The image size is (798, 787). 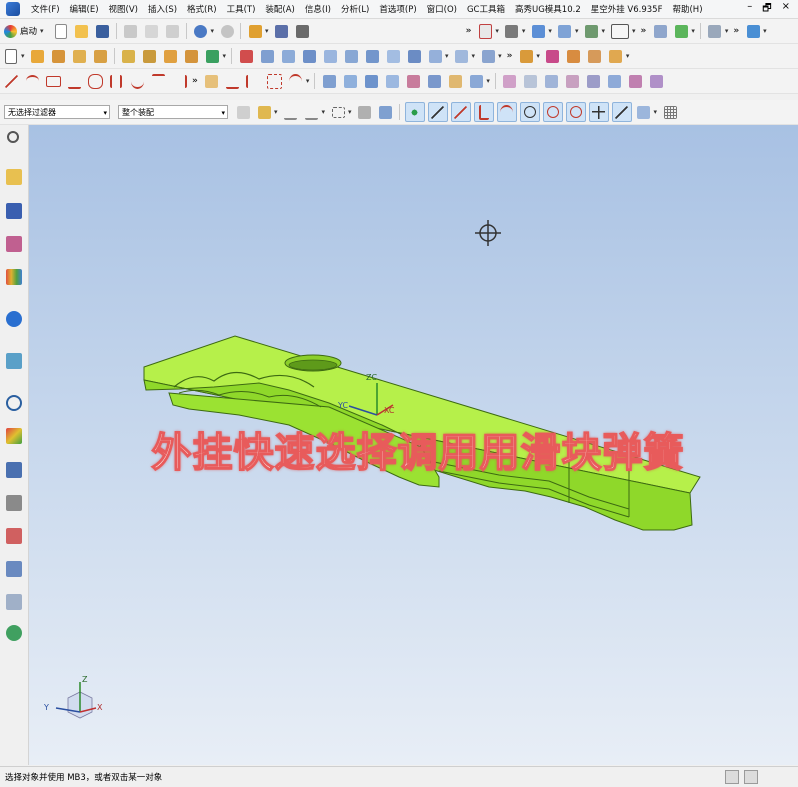 I want to click on rectangle-select-button, so click(x=338, y=112).